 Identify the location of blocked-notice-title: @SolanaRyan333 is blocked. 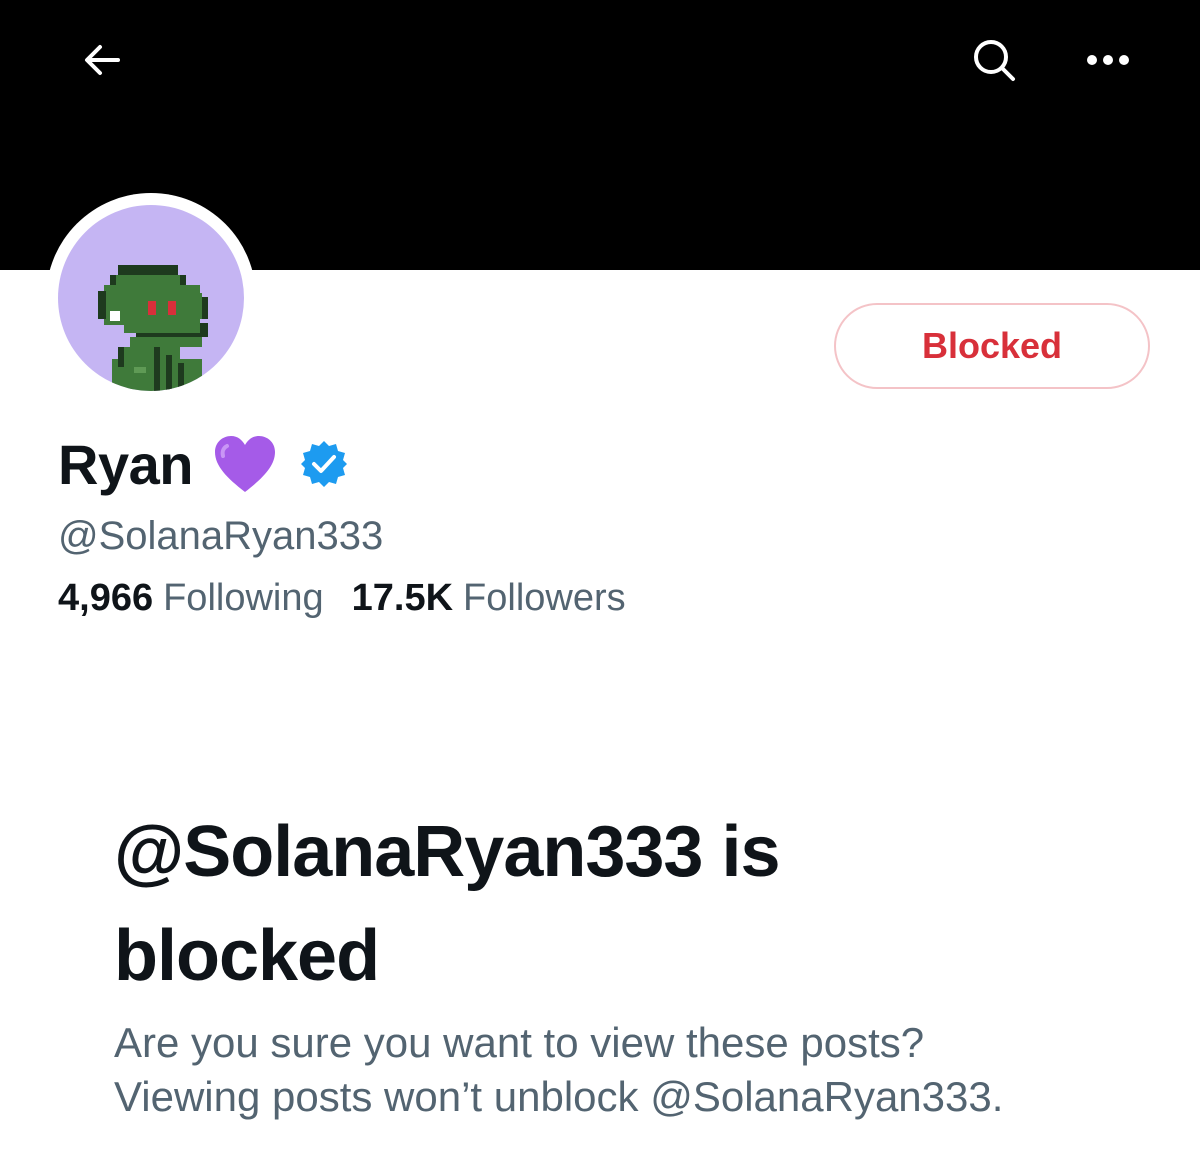
(447, 904).